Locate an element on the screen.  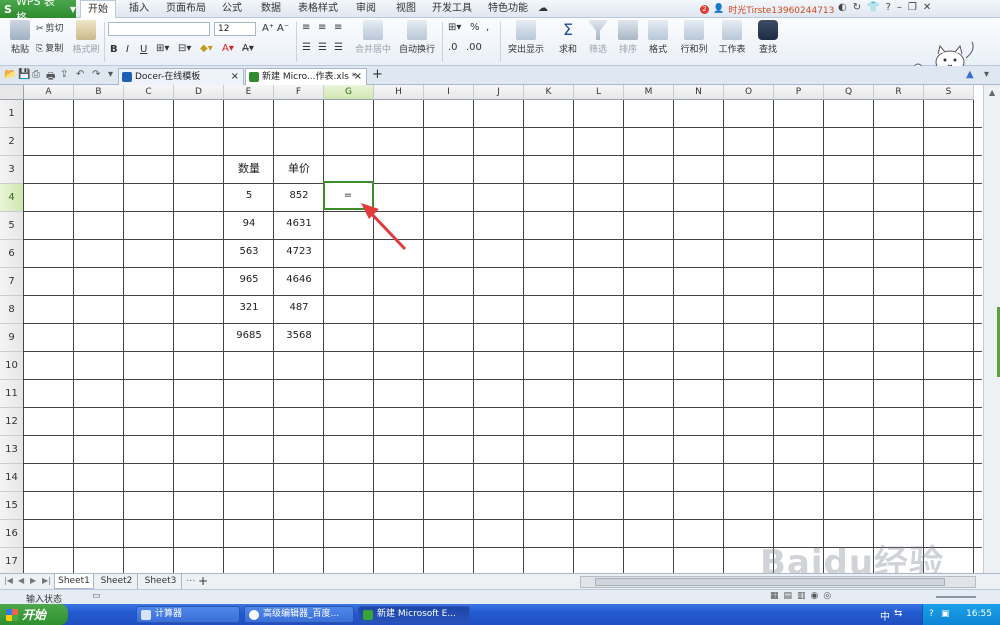
restore-icon: ❐ is located at coordinates (912, 7).